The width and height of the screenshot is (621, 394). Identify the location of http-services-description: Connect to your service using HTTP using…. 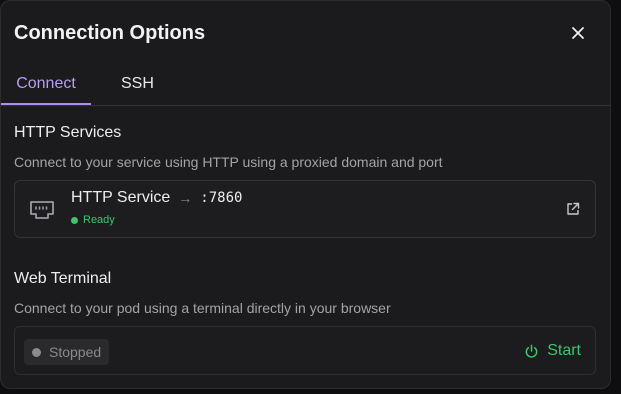
(228, 162).